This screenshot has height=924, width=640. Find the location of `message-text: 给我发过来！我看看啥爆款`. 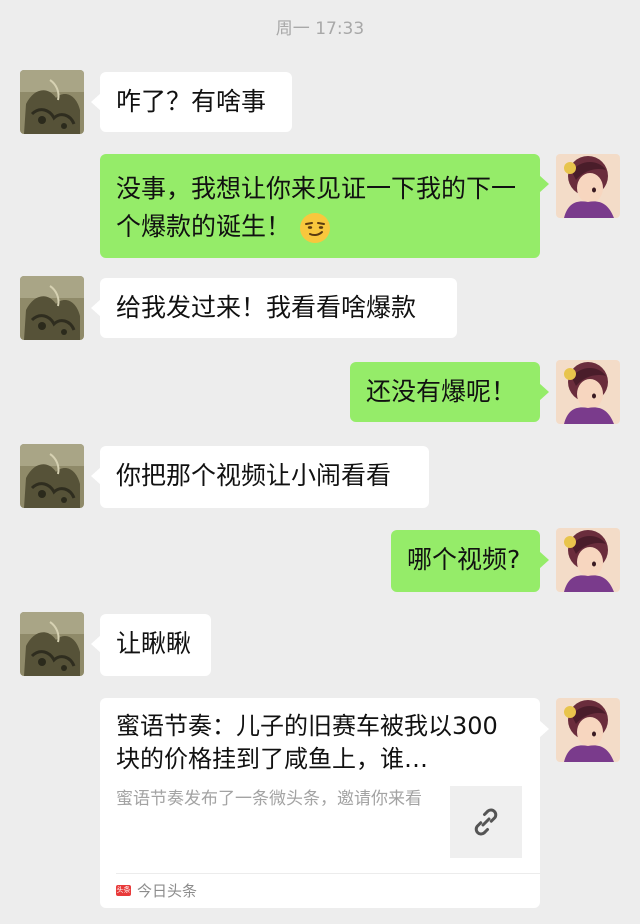

message-text: 给我发过来！我看看啥爆款 is located at coordinates (266, 307).